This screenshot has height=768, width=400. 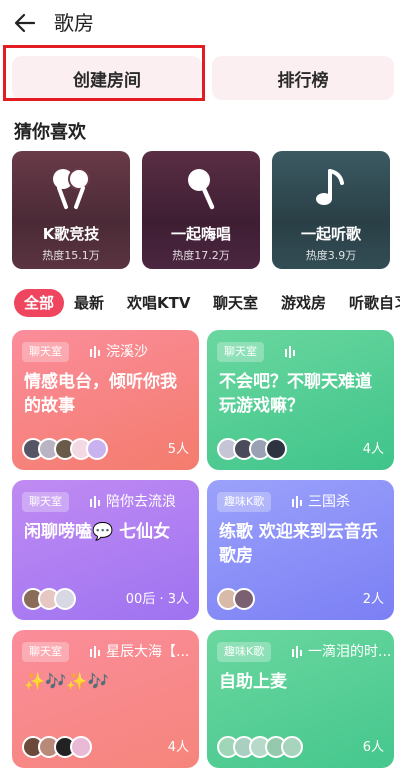 I want to click on highlight-box, so click(x=104, y=73).